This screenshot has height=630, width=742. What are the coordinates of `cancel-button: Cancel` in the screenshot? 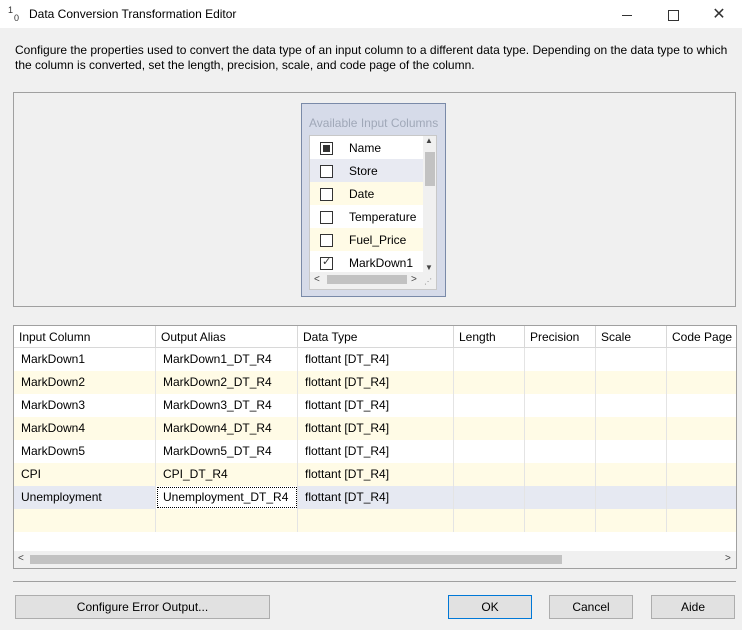 It's located at (591, 607).